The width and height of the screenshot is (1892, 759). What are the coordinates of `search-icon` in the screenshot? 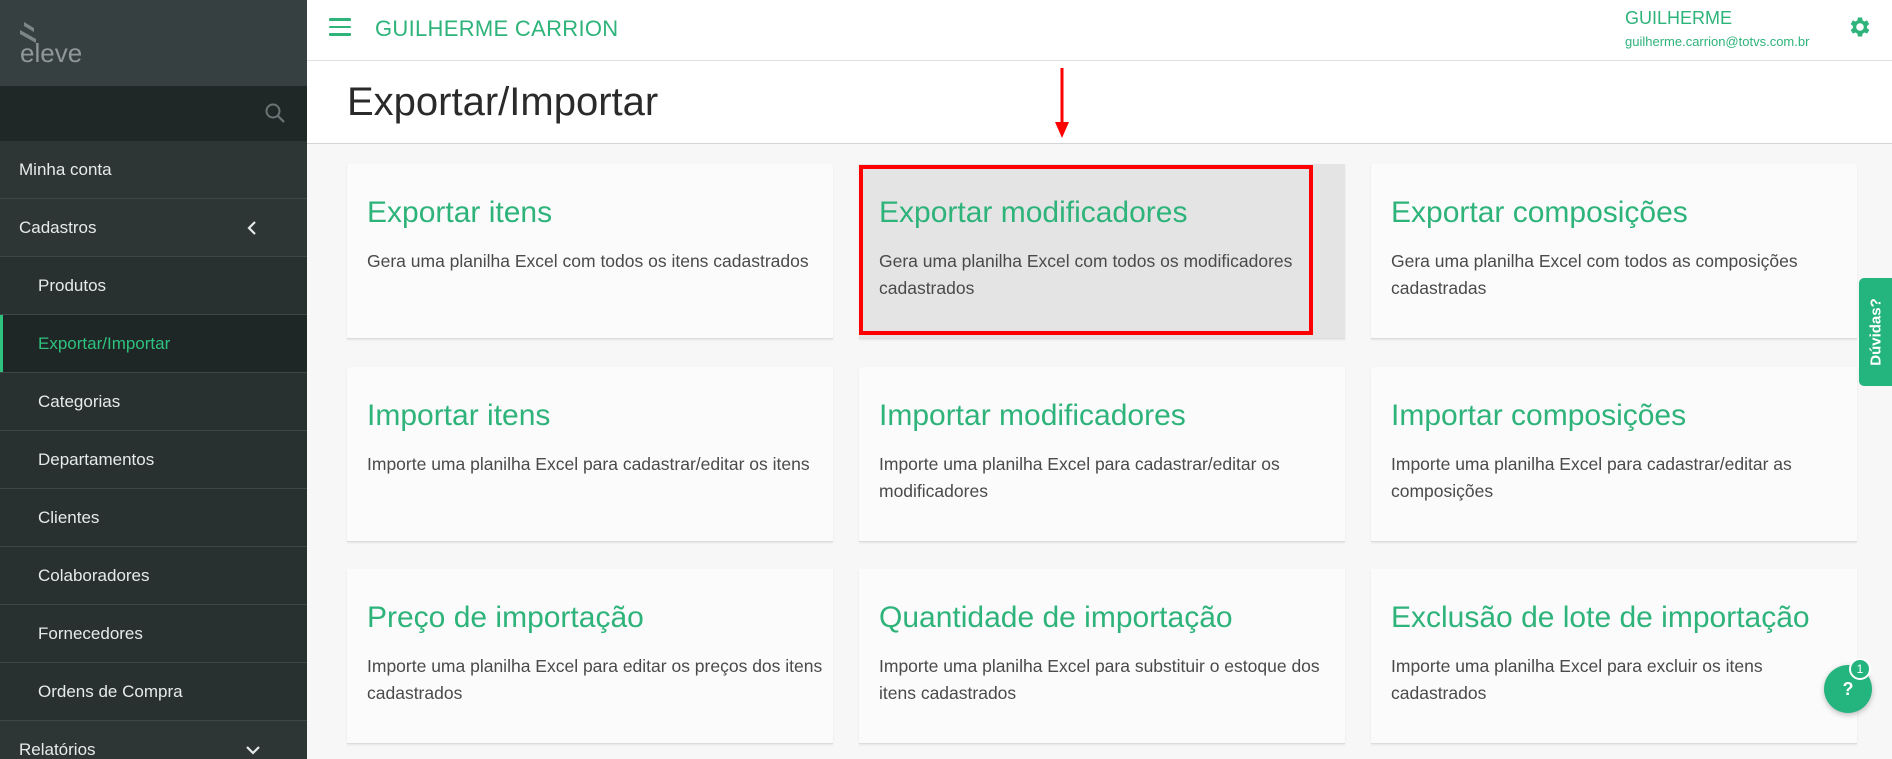 It's located at (275, 113).